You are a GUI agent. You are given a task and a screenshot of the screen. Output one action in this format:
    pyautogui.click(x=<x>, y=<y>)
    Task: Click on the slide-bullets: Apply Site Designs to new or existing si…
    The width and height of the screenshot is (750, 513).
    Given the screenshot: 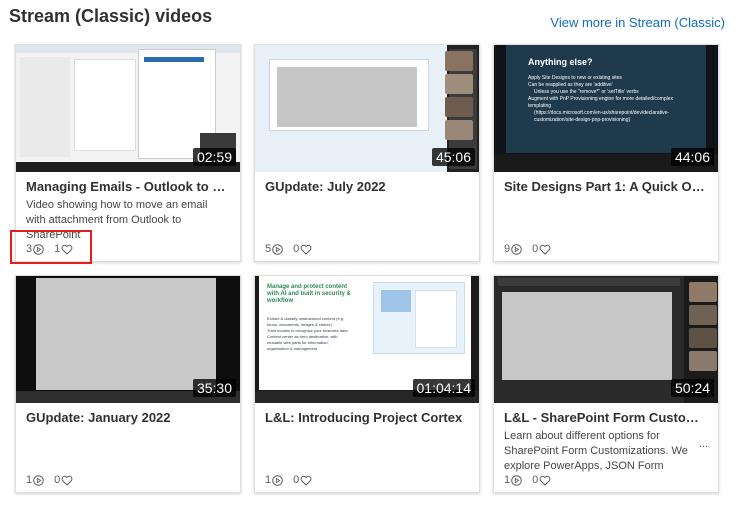 What is the action you would take?
    pyautogui.click(x=603, y=99)
    